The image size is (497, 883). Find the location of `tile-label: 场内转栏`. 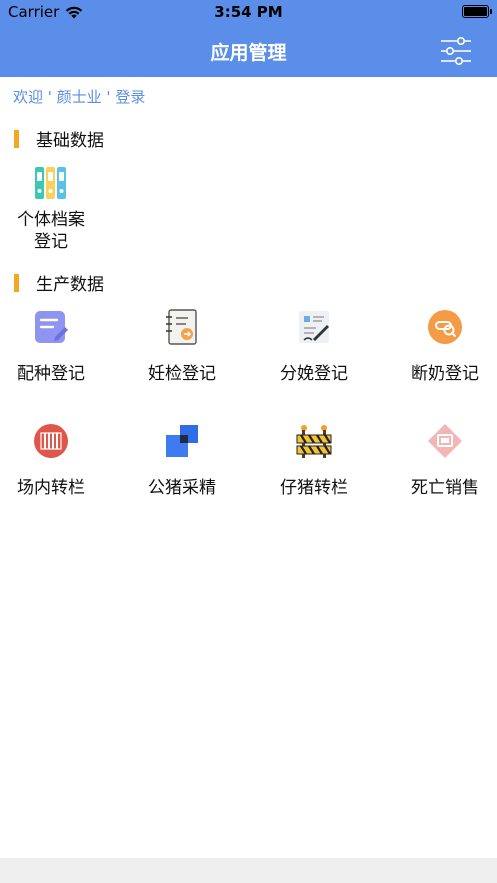

tile-label: 场内转栏 is located at coordinates (51, 488).